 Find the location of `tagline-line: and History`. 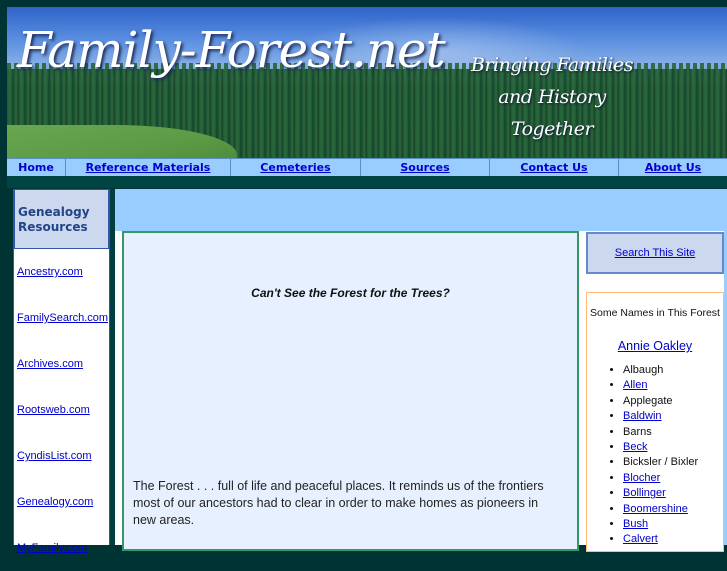

tagline-line: and History is located at coordinates (552, 97).